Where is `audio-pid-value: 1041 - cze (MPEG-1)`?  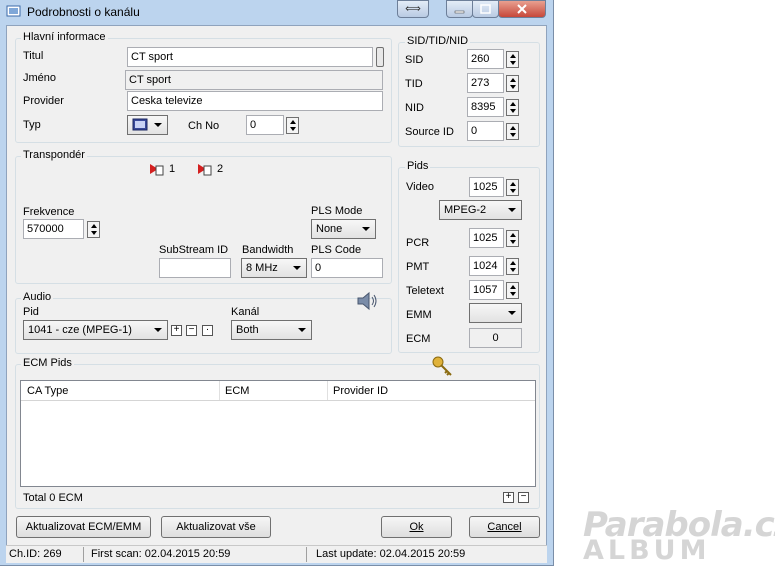 audio-pid-value: 1041 - cze (MPEG-1) is located at coordinates (80, 330).